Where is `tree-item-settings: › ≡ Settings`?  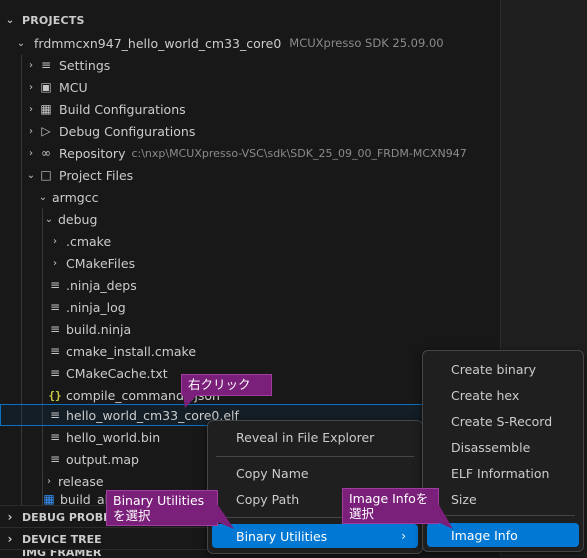
tree-item-settings: › ≡ Settings is located at coordinates (262, 65).